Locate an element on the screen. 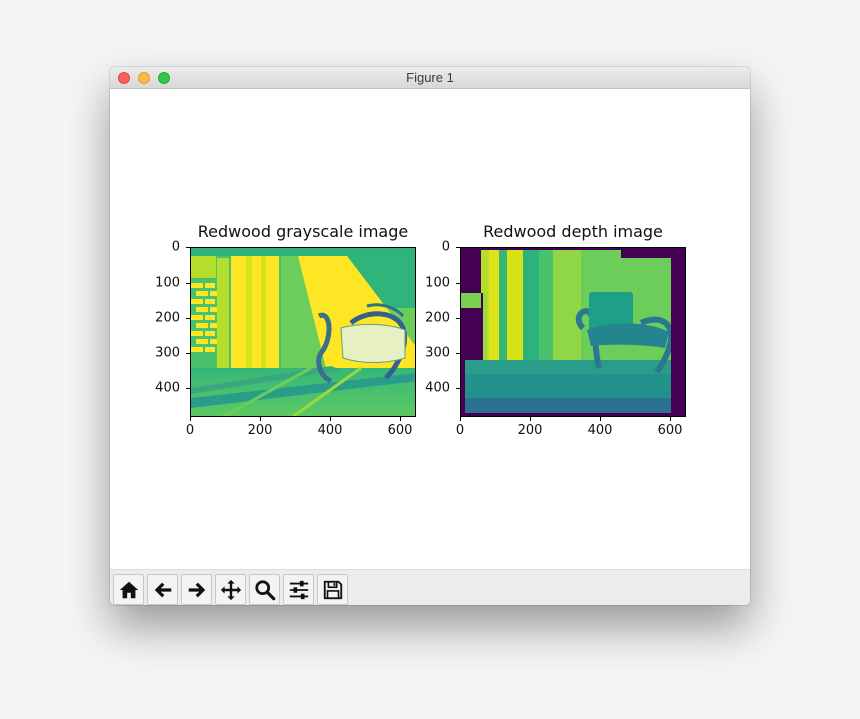 The width and height of the screenshot is (860, 719). arrow-left-icon is located at coordinates (162, 589).